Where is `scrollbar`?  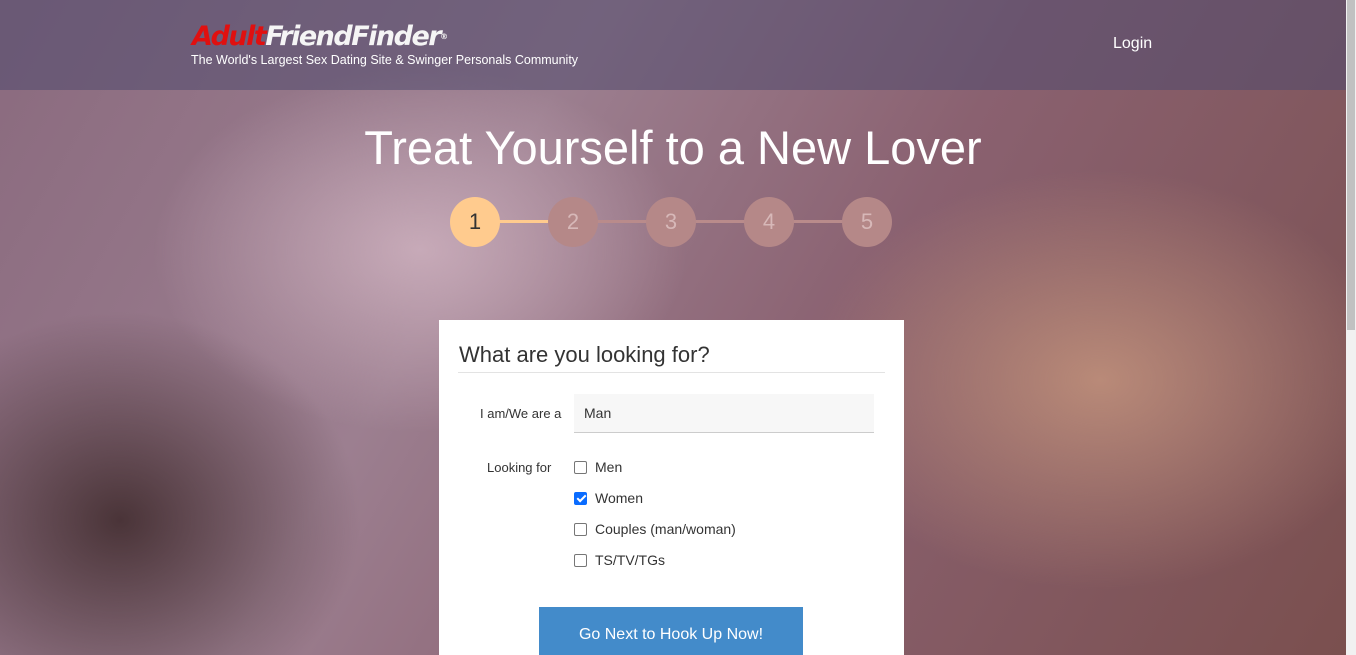
scrollbar is located at coordinates (1351, 327).